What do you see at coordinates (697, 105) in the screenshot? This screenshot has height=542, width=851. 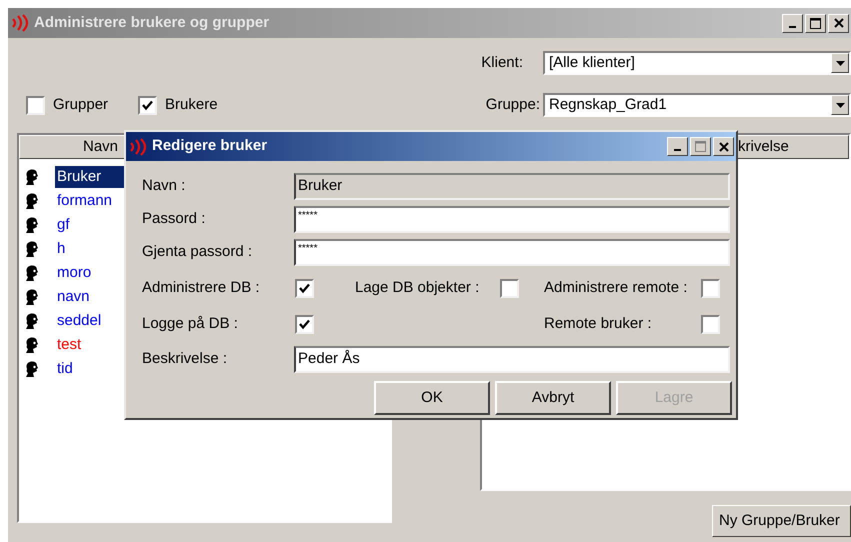 I see `gruppe-dropdown: Regnskap_Grad1` at bounding box center [697, 105].